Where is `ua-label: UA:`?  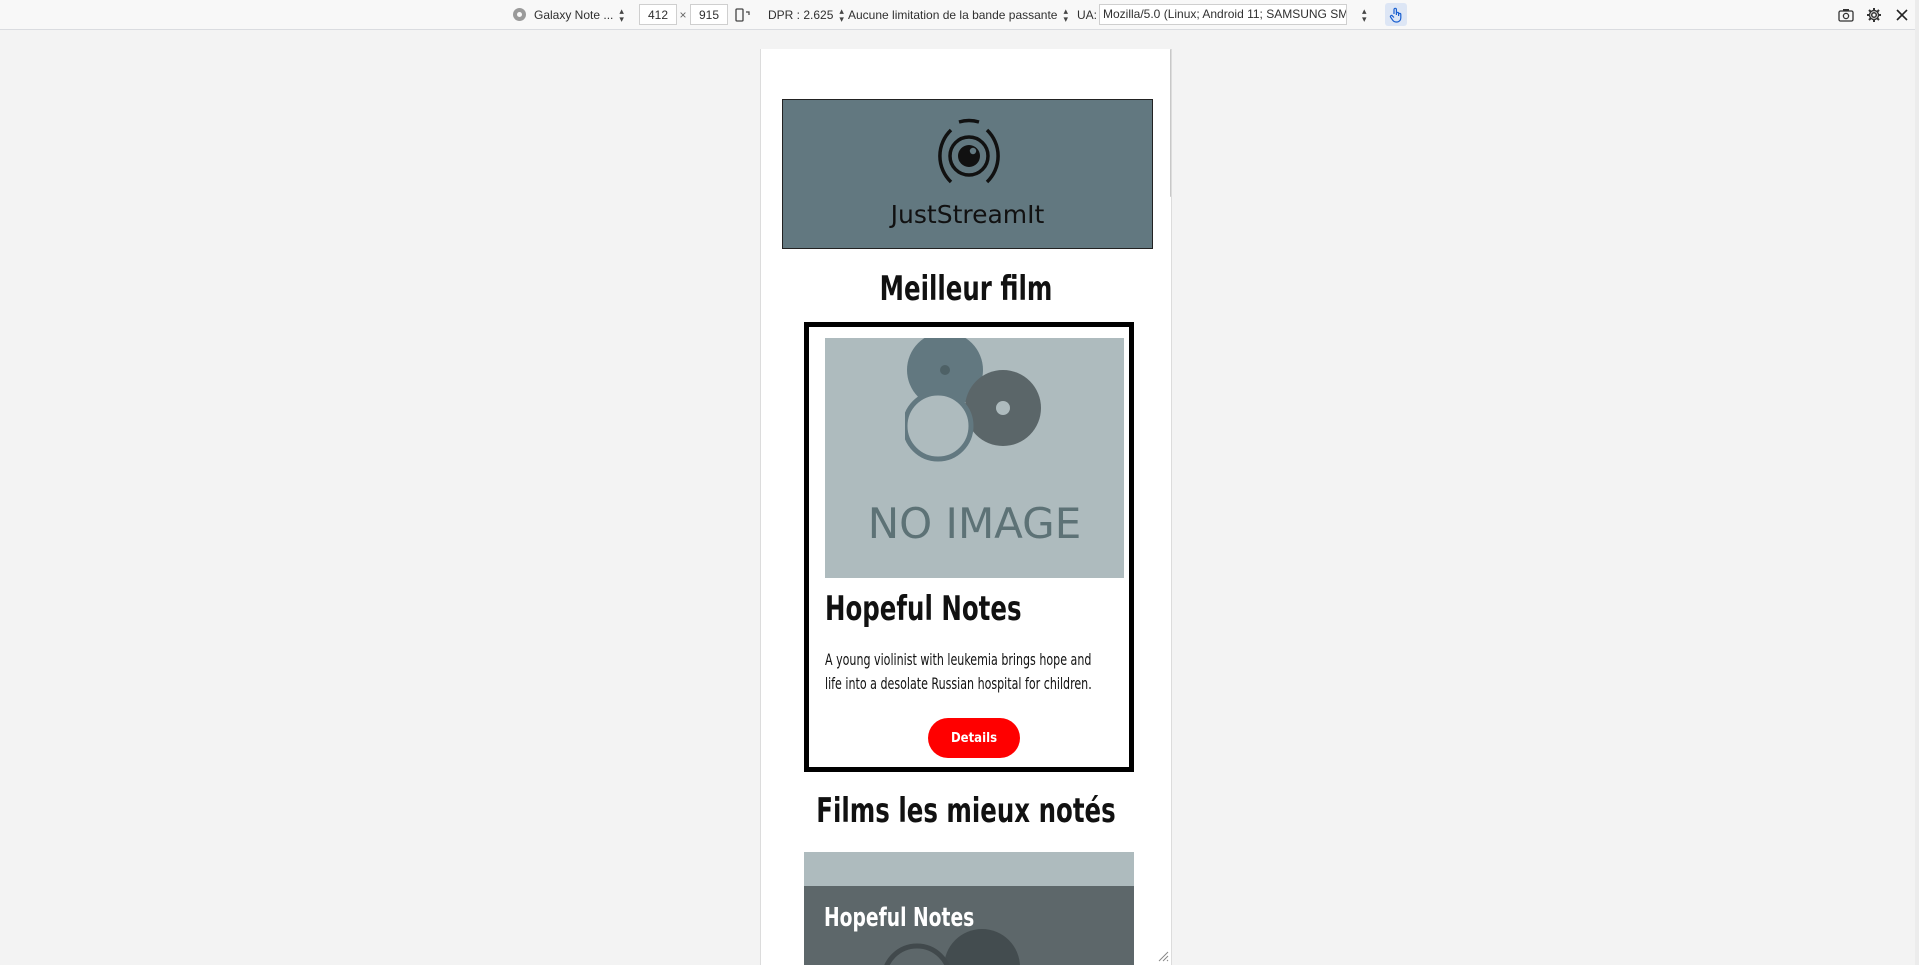 ua-label: UA: is located at coordinates (1087, 14).